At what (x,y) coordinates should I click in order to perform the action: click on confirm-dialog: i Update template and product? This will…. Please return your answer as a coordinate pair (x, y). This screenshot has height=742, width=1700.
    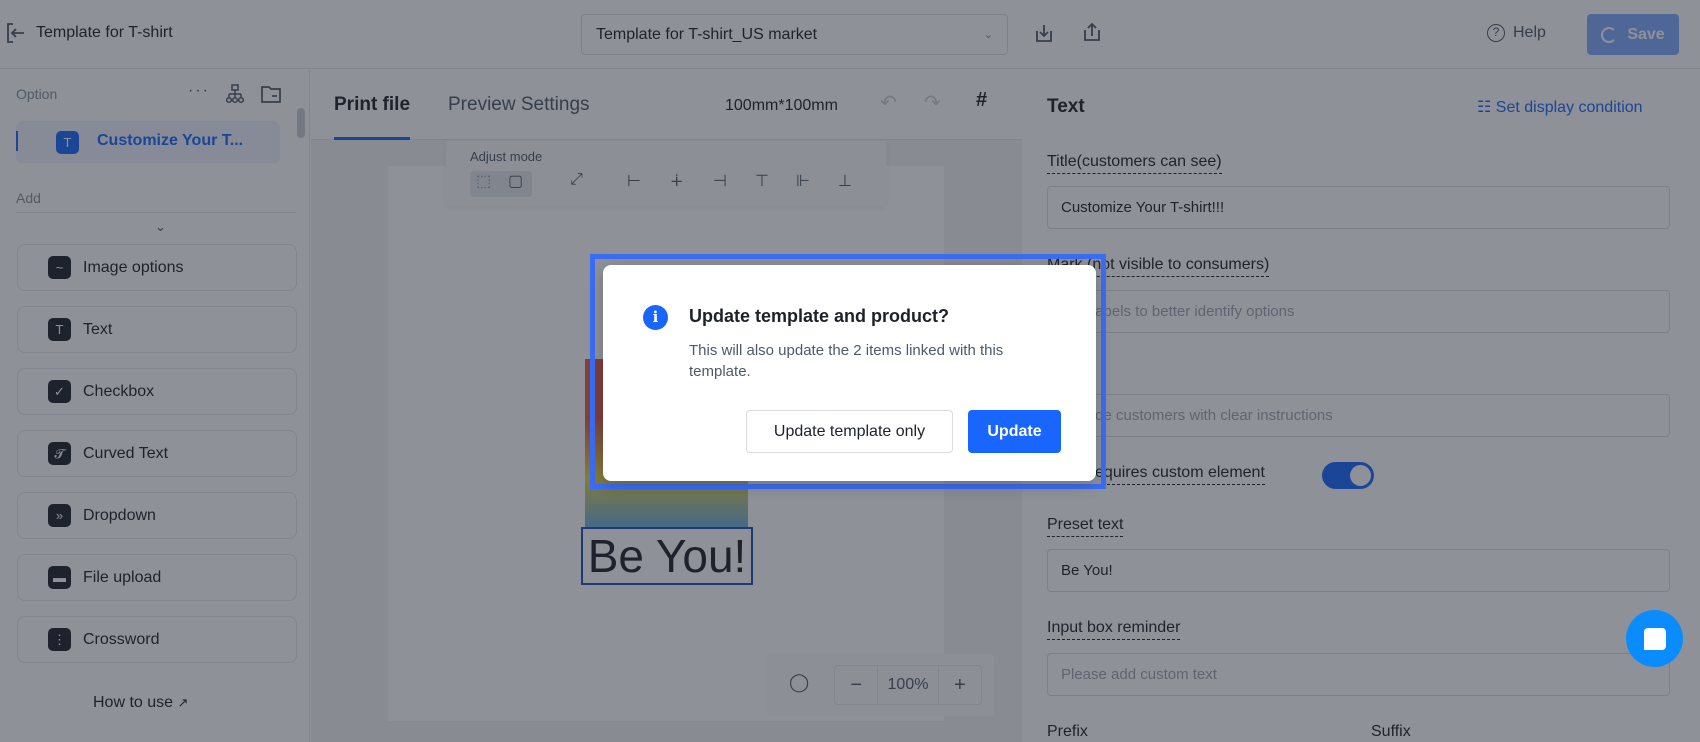
    Looking at the image, I should click on (849, 373).